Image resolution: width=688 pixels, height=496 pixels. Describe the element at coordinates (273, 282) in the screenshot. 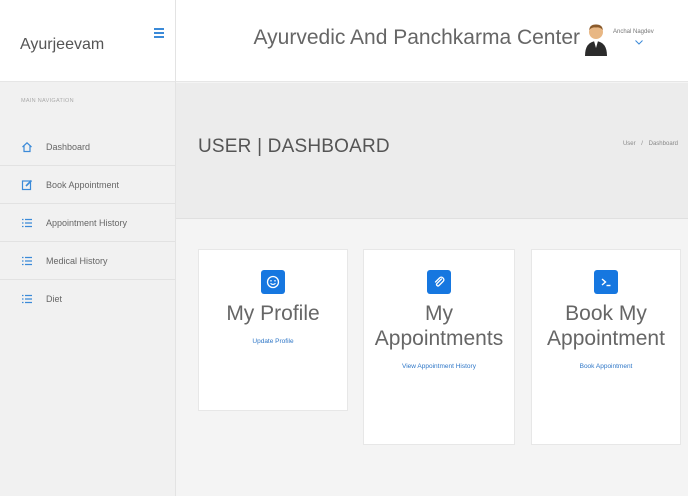

I see `smiley-icon` at that location.